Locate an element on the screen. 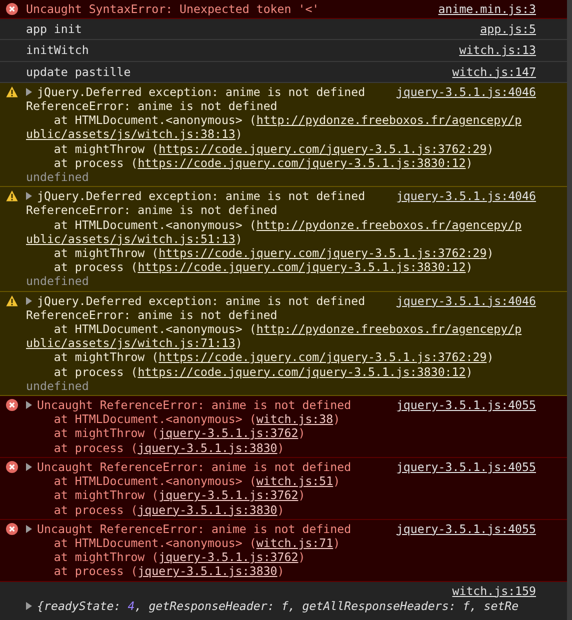  log-text: Uncaught SyntaxError: Unexpected token '<' is located at coordinates (173, 9).